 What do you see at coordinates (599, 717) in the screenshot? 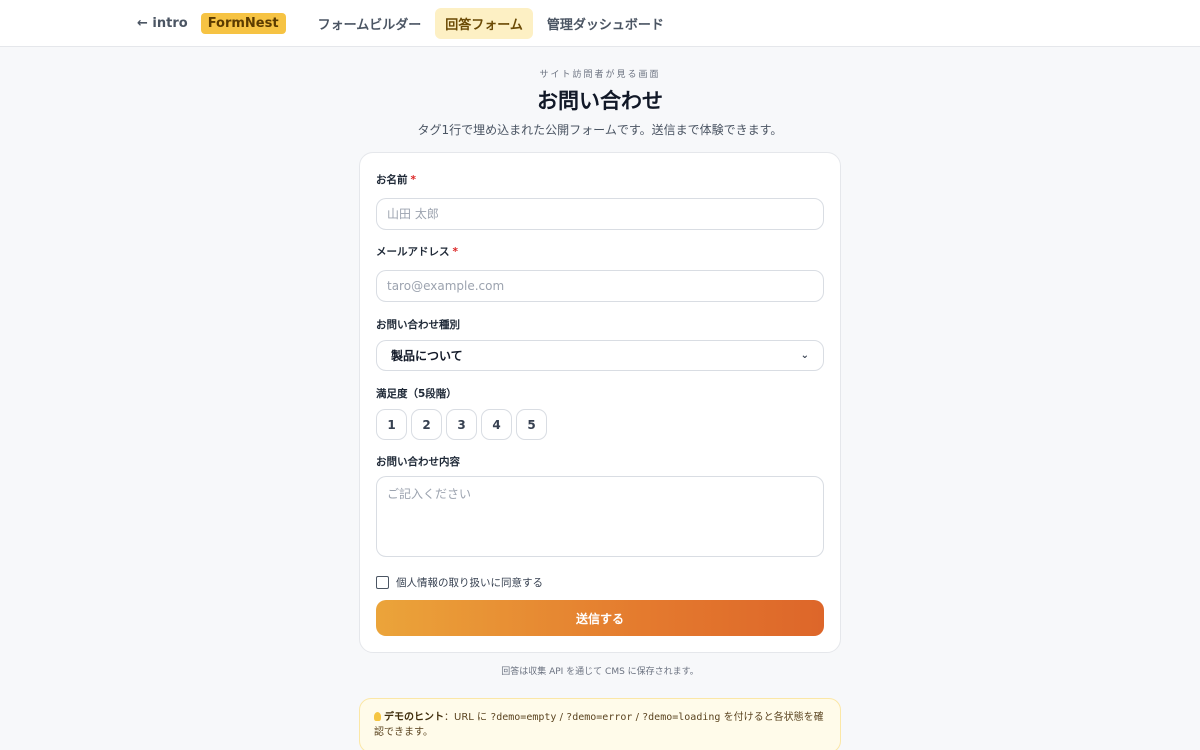
I see `hint-param-error: ?demo=error` at bounding box center [599, 717].